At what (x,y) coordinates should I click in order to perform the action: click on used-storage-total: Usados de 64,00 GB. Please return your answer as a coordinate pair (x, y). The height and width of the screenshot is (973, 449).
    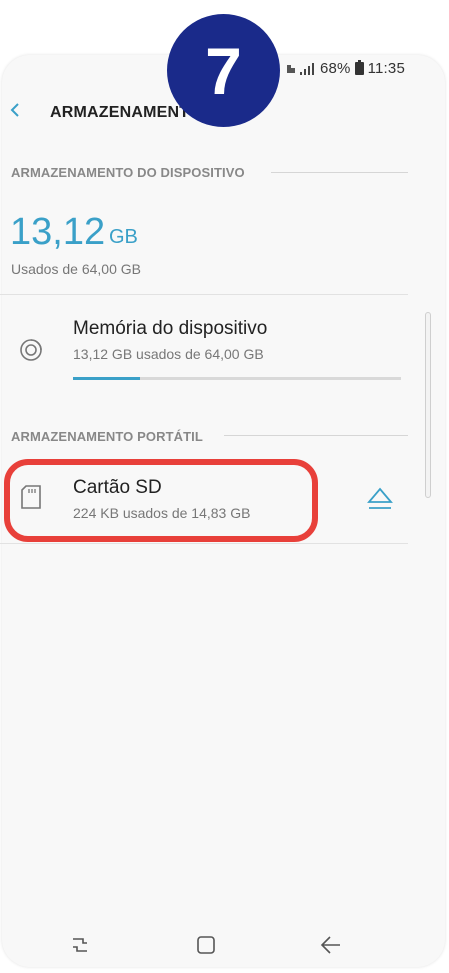
    Looking at the image, I should click on (76, 269).